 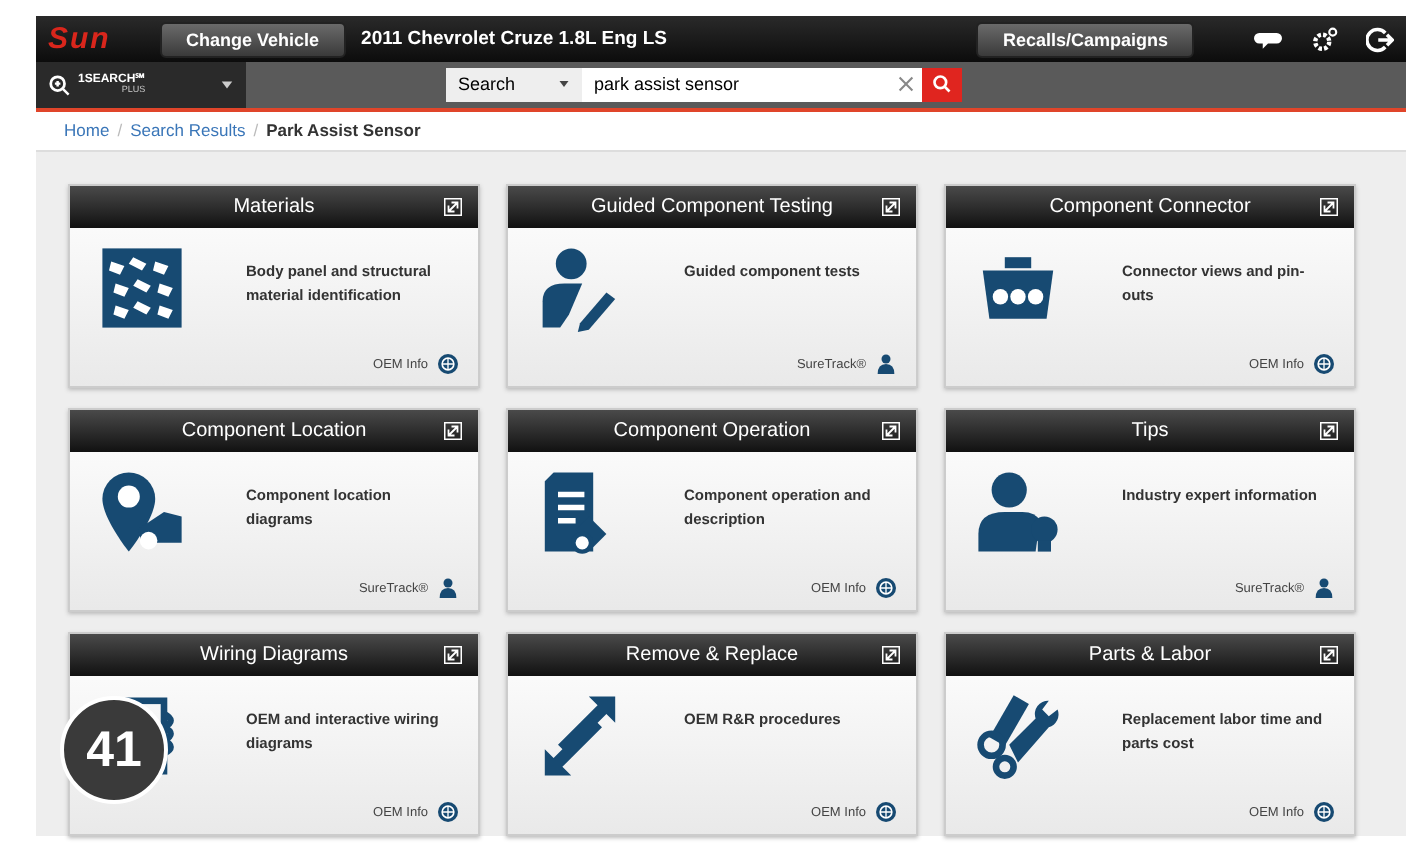 What do you see at coordinates (1380, 39) in the screenshot?
I see `logout-icon` at bounding box center [1380, 39].